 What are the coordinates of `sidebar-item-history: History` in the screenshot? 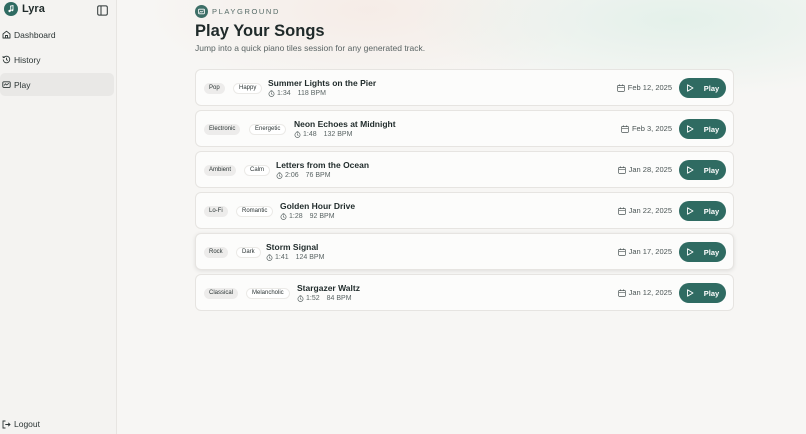 It's located at (57, 59).